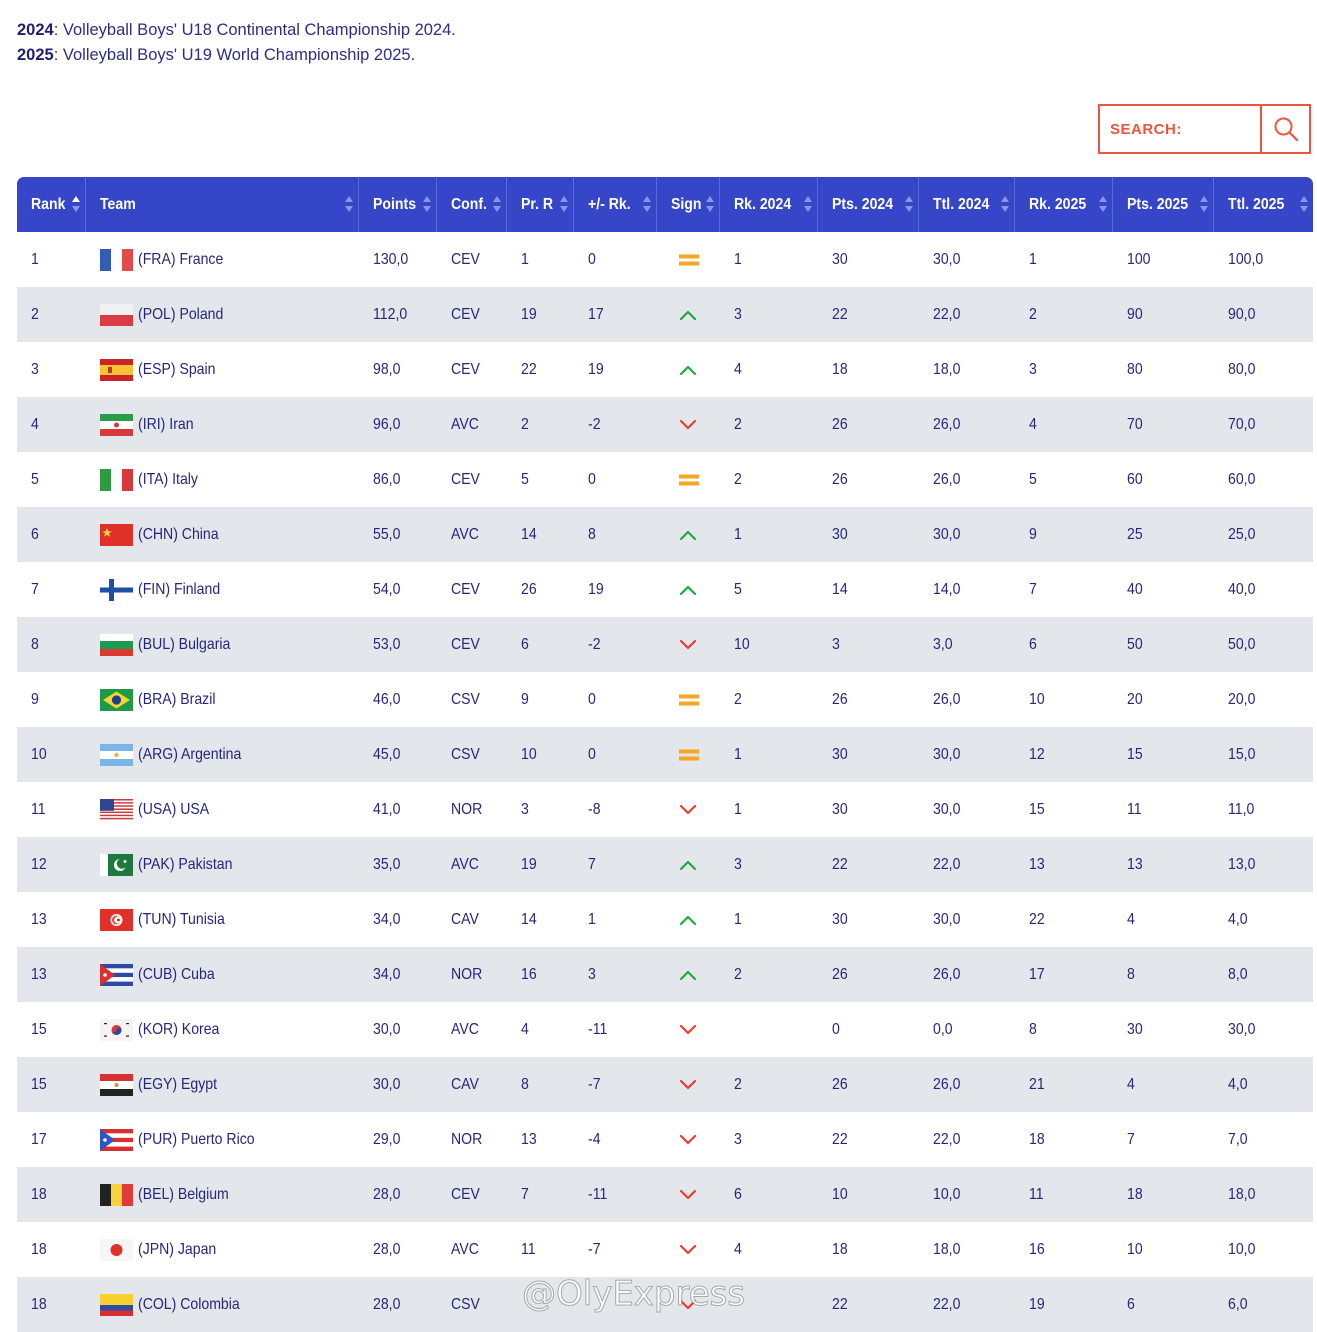 The height and width of the screenshot is (1332, 1317). What do you see at coordinates (868, 1249) in the screenshot?
I see `cell-points-2024: 18` at bounding box center [868, 1249].